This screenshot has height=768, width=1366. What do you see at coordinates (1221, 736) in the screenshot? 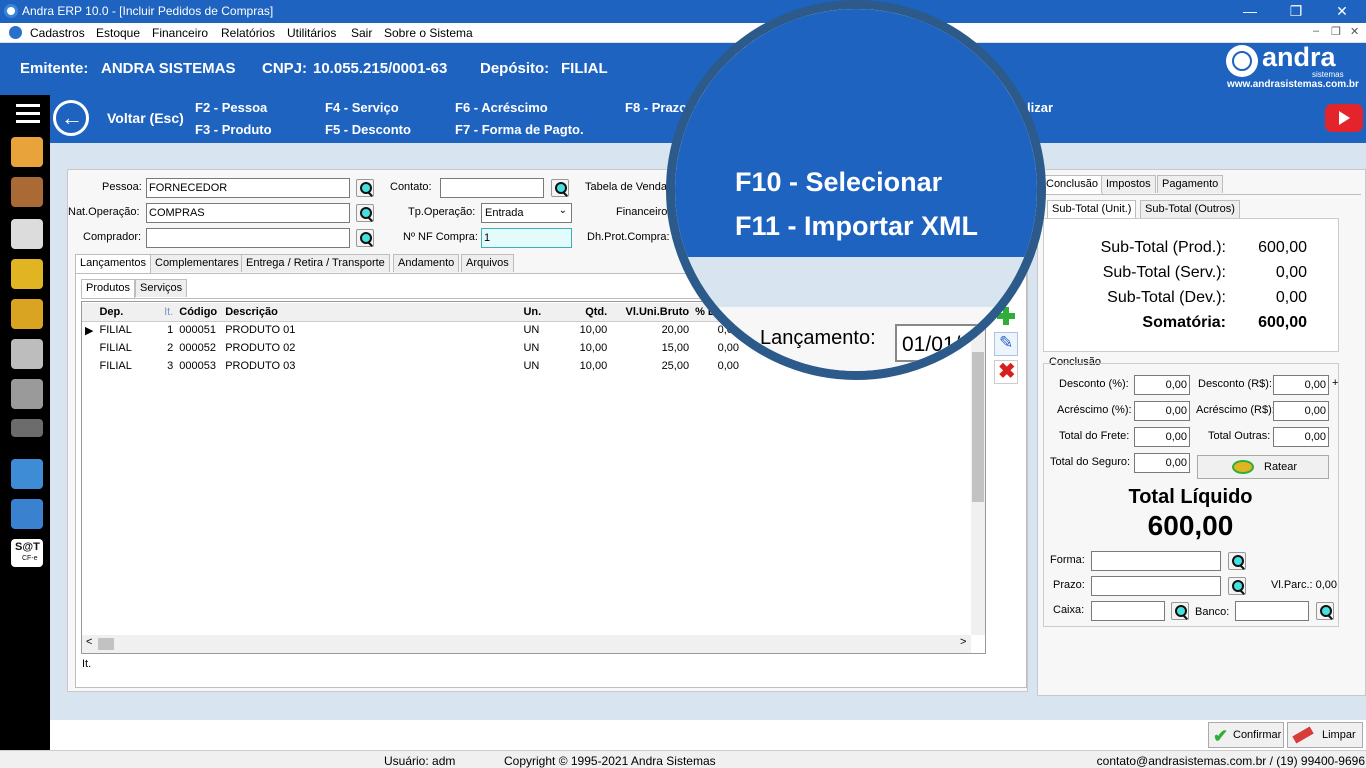
I see `check-icon: ✔` at bounding box center [1221, 736].